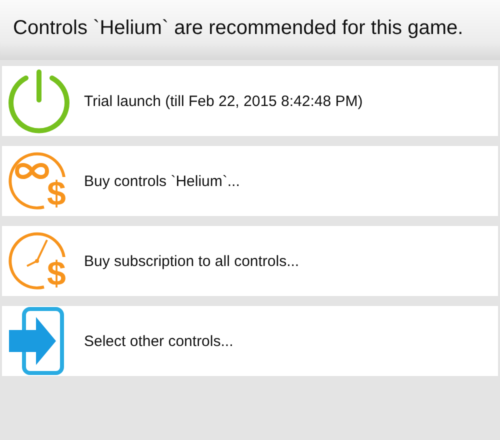  I want to click on header-title: Controls `Helium` are recommended for this game., so click(238, 28).